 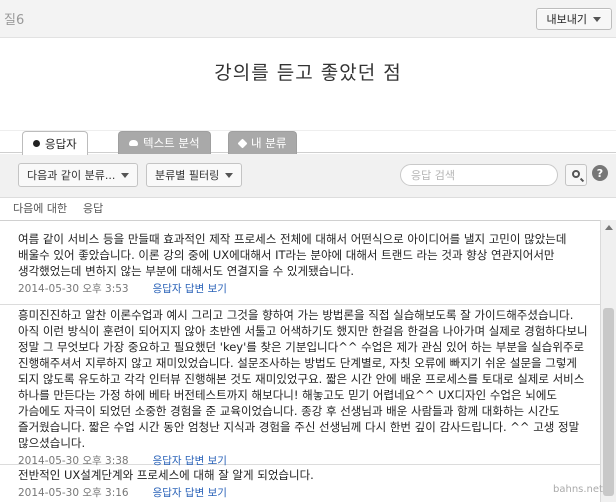 I want to click on filter-toolbar: 다음과 같이 분류... 분류별 필터링 ?, so click(x=308, y=176).